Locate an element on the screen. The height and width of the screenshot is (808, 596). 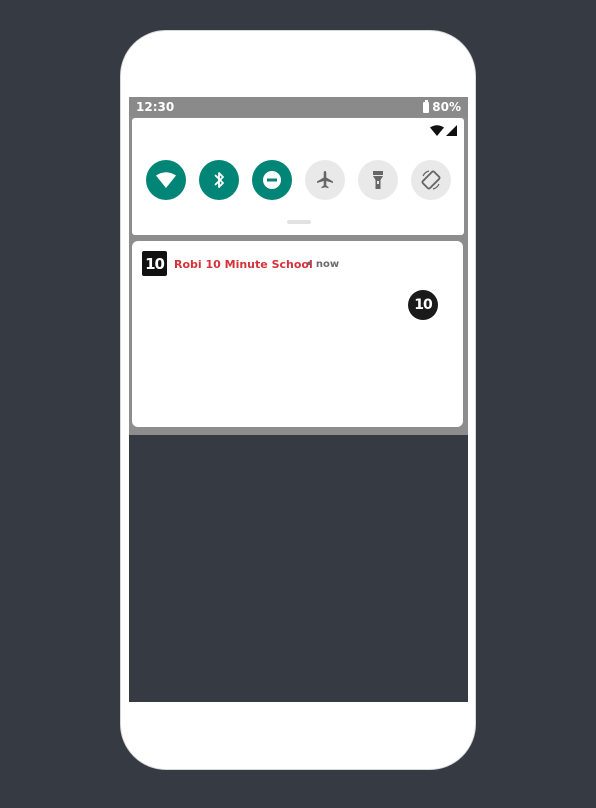
notification-large-icon: 10 is located at coordinates (423, 305).